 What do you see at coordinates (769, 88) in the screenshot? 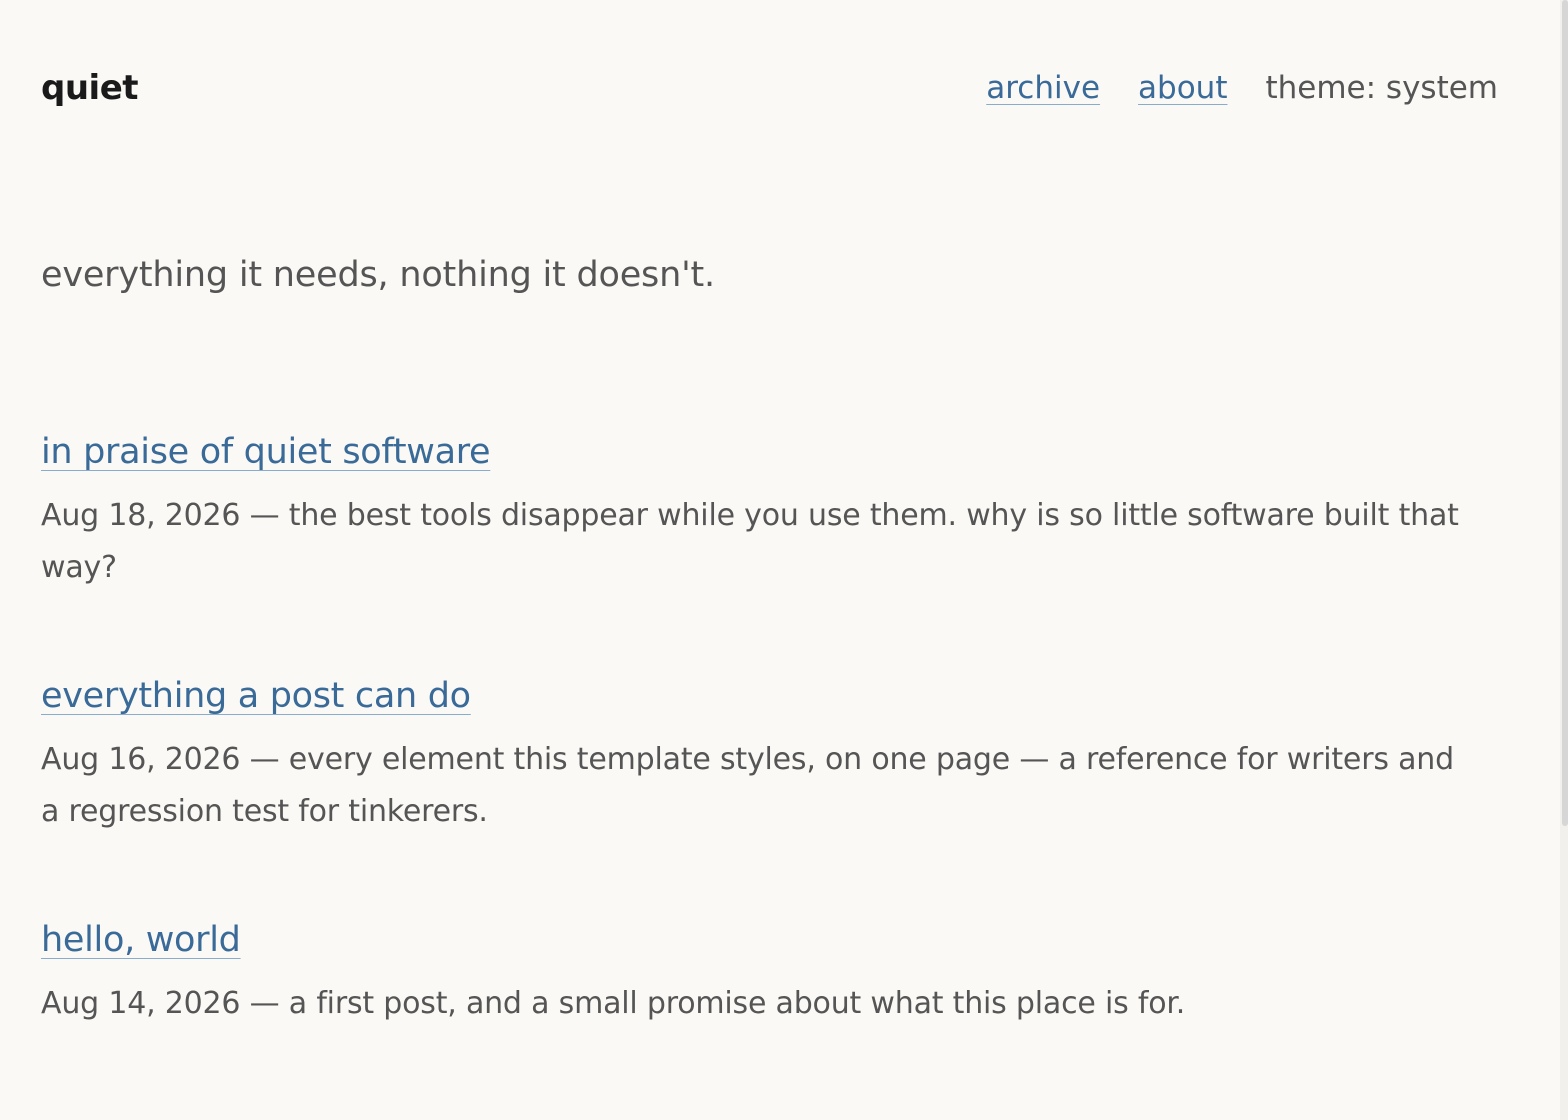
I see `site-header: quiet archive about theme: system` at bounding box center [769, 88].